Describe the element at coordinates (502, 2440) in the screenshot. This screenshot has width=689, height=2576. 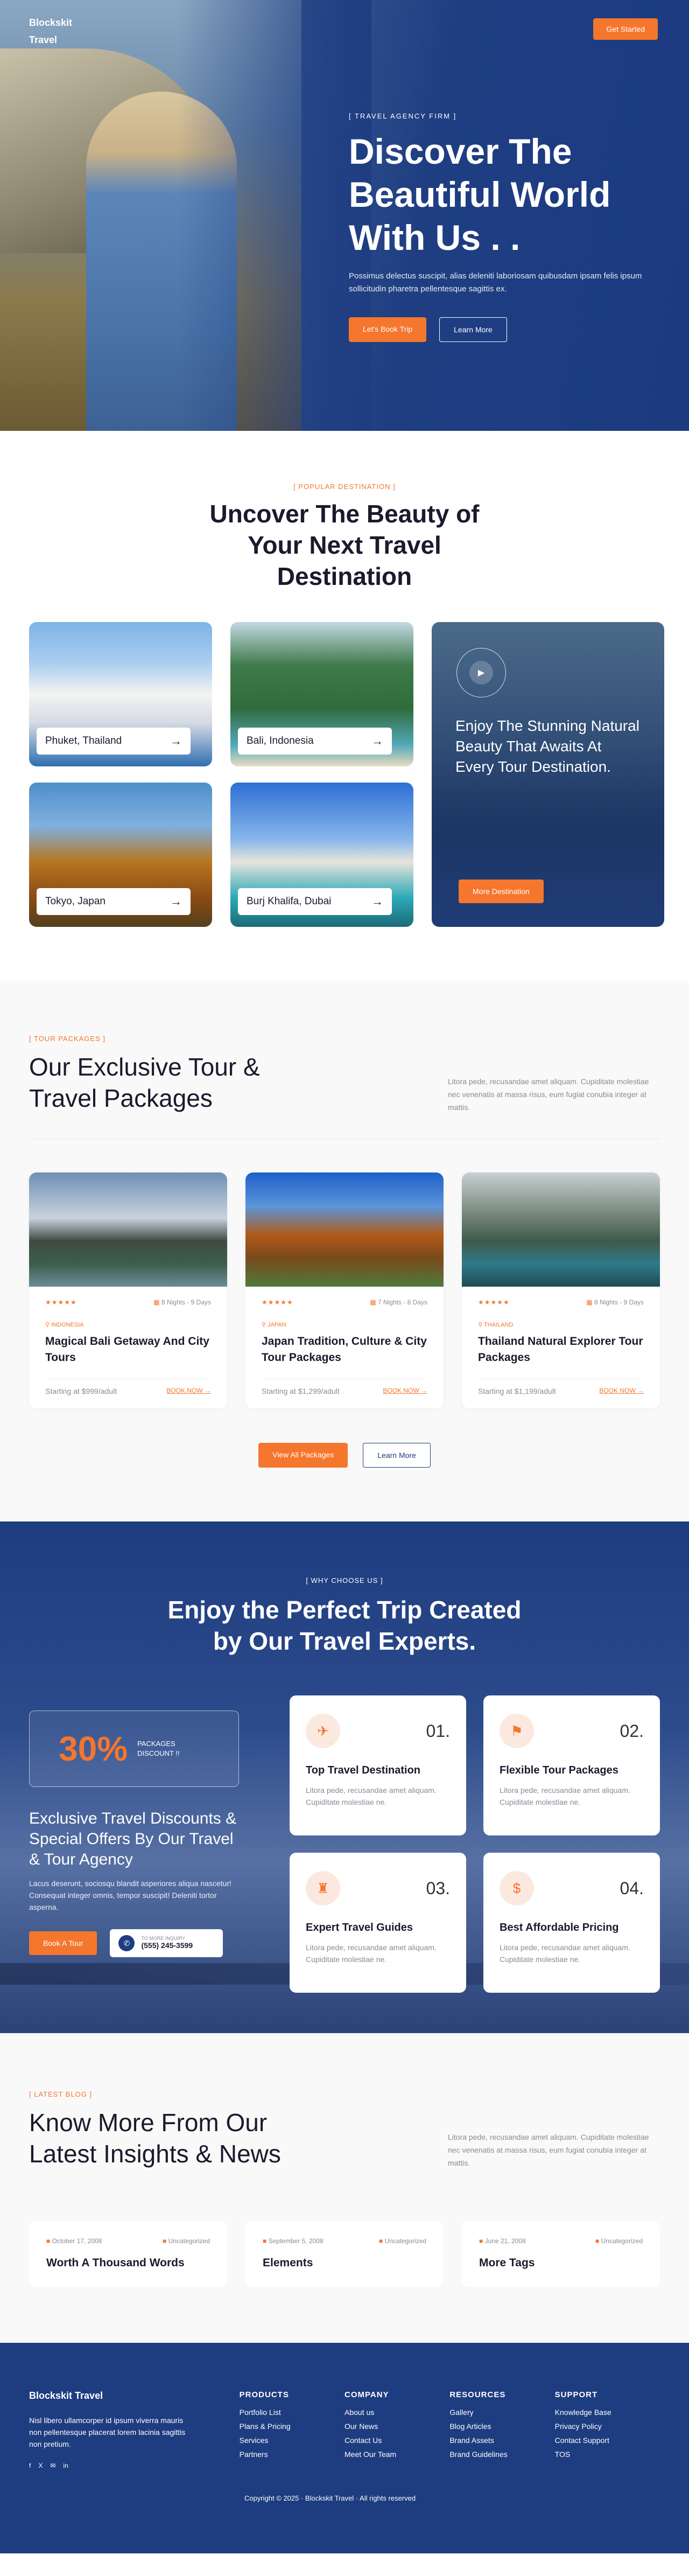
I see `footer-link: Brand Assets` at that location.